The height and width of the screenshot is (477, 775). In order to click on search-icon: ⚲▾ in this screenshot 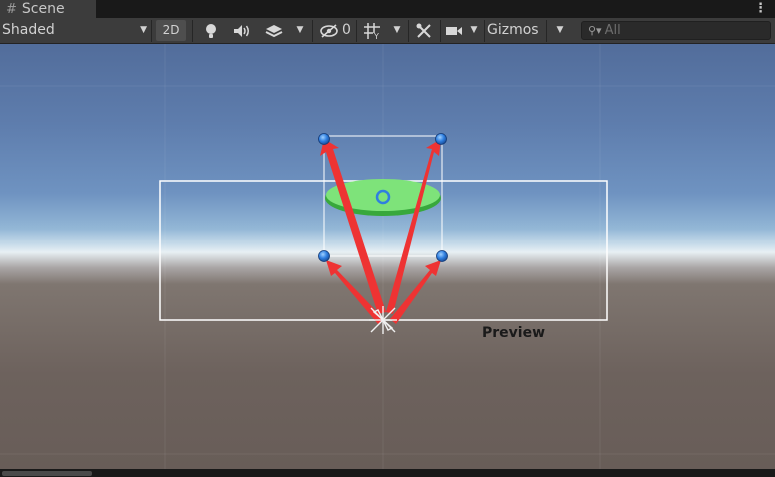, I will do `click(595, 30)`.